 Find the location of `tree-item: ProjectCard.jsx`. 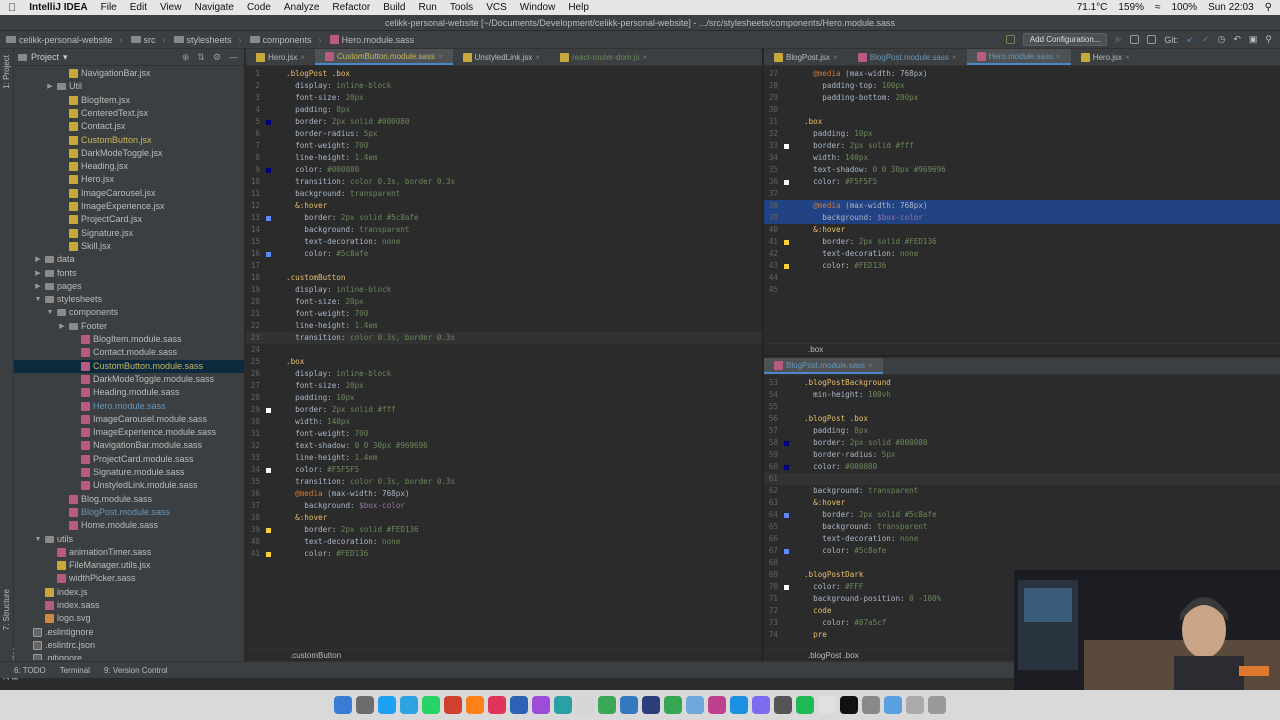

tree-item: ProjectCard.jsx is located at coordinates (129, 219).